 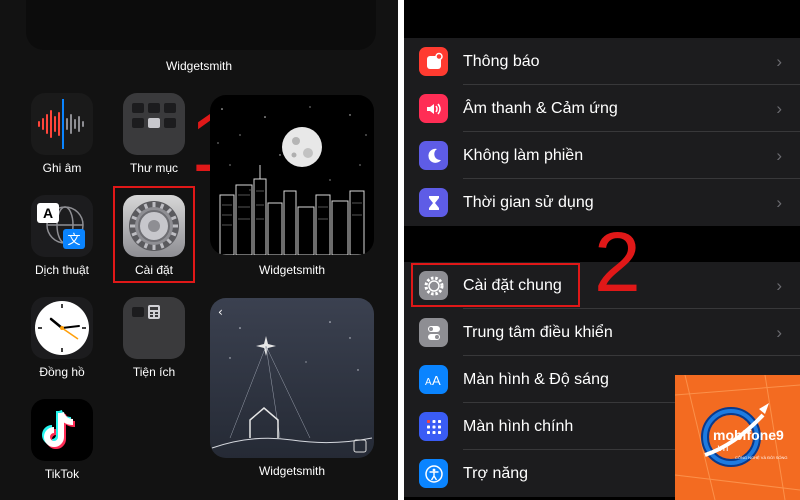 I want to click on app-label: Dịch thuật, so click(x=62, y=270).